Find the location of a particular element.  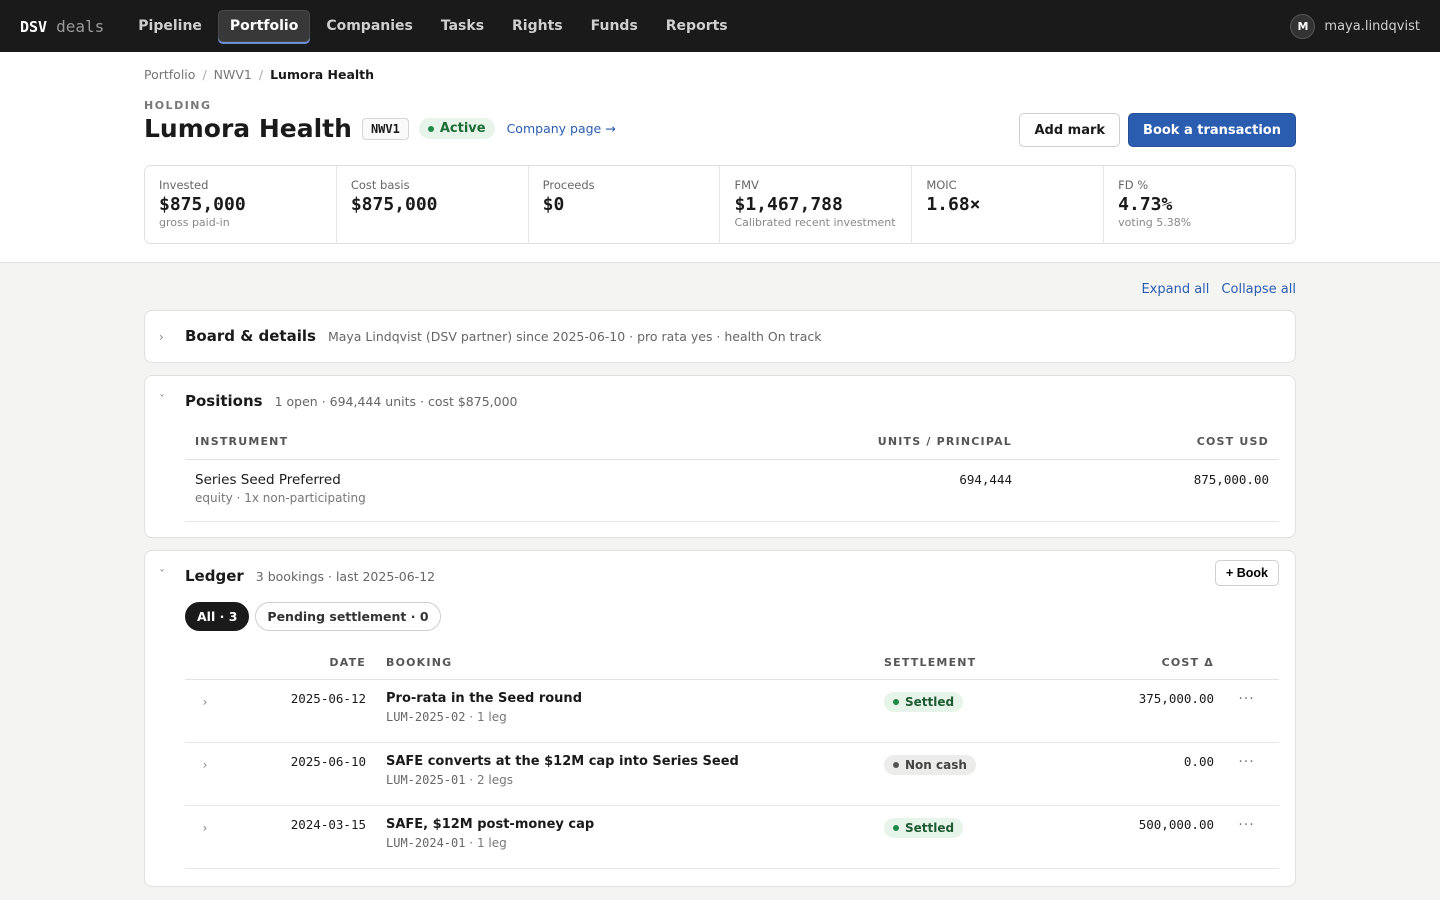

column-header-cost: COST USD is located at coordinates (1140, 441).